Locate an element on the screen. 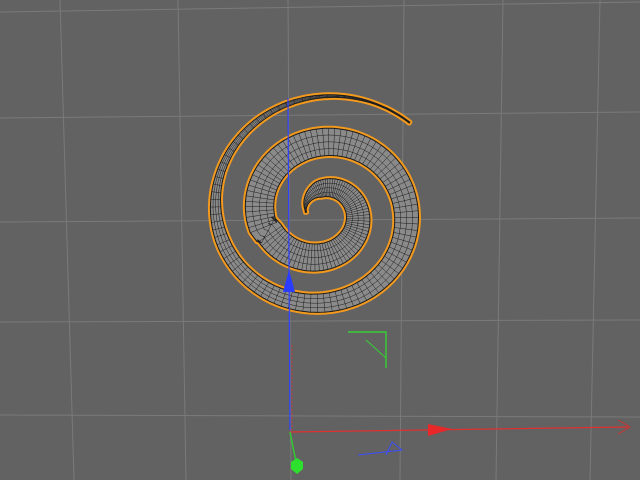  x-axis-arrow-icon is located at coordinates (440, 430).